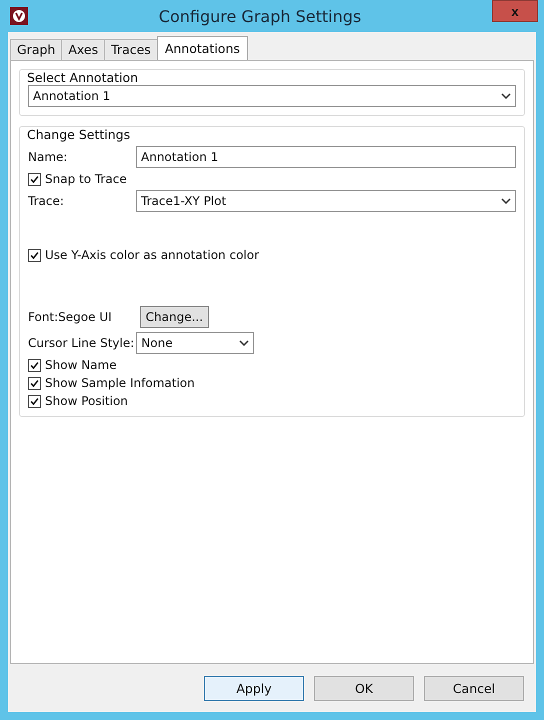  What do you see at coordinates (86, 179) in the screenshot?
I see `checkbox-label: Snap to Trace` at bounding box center [86, 179].